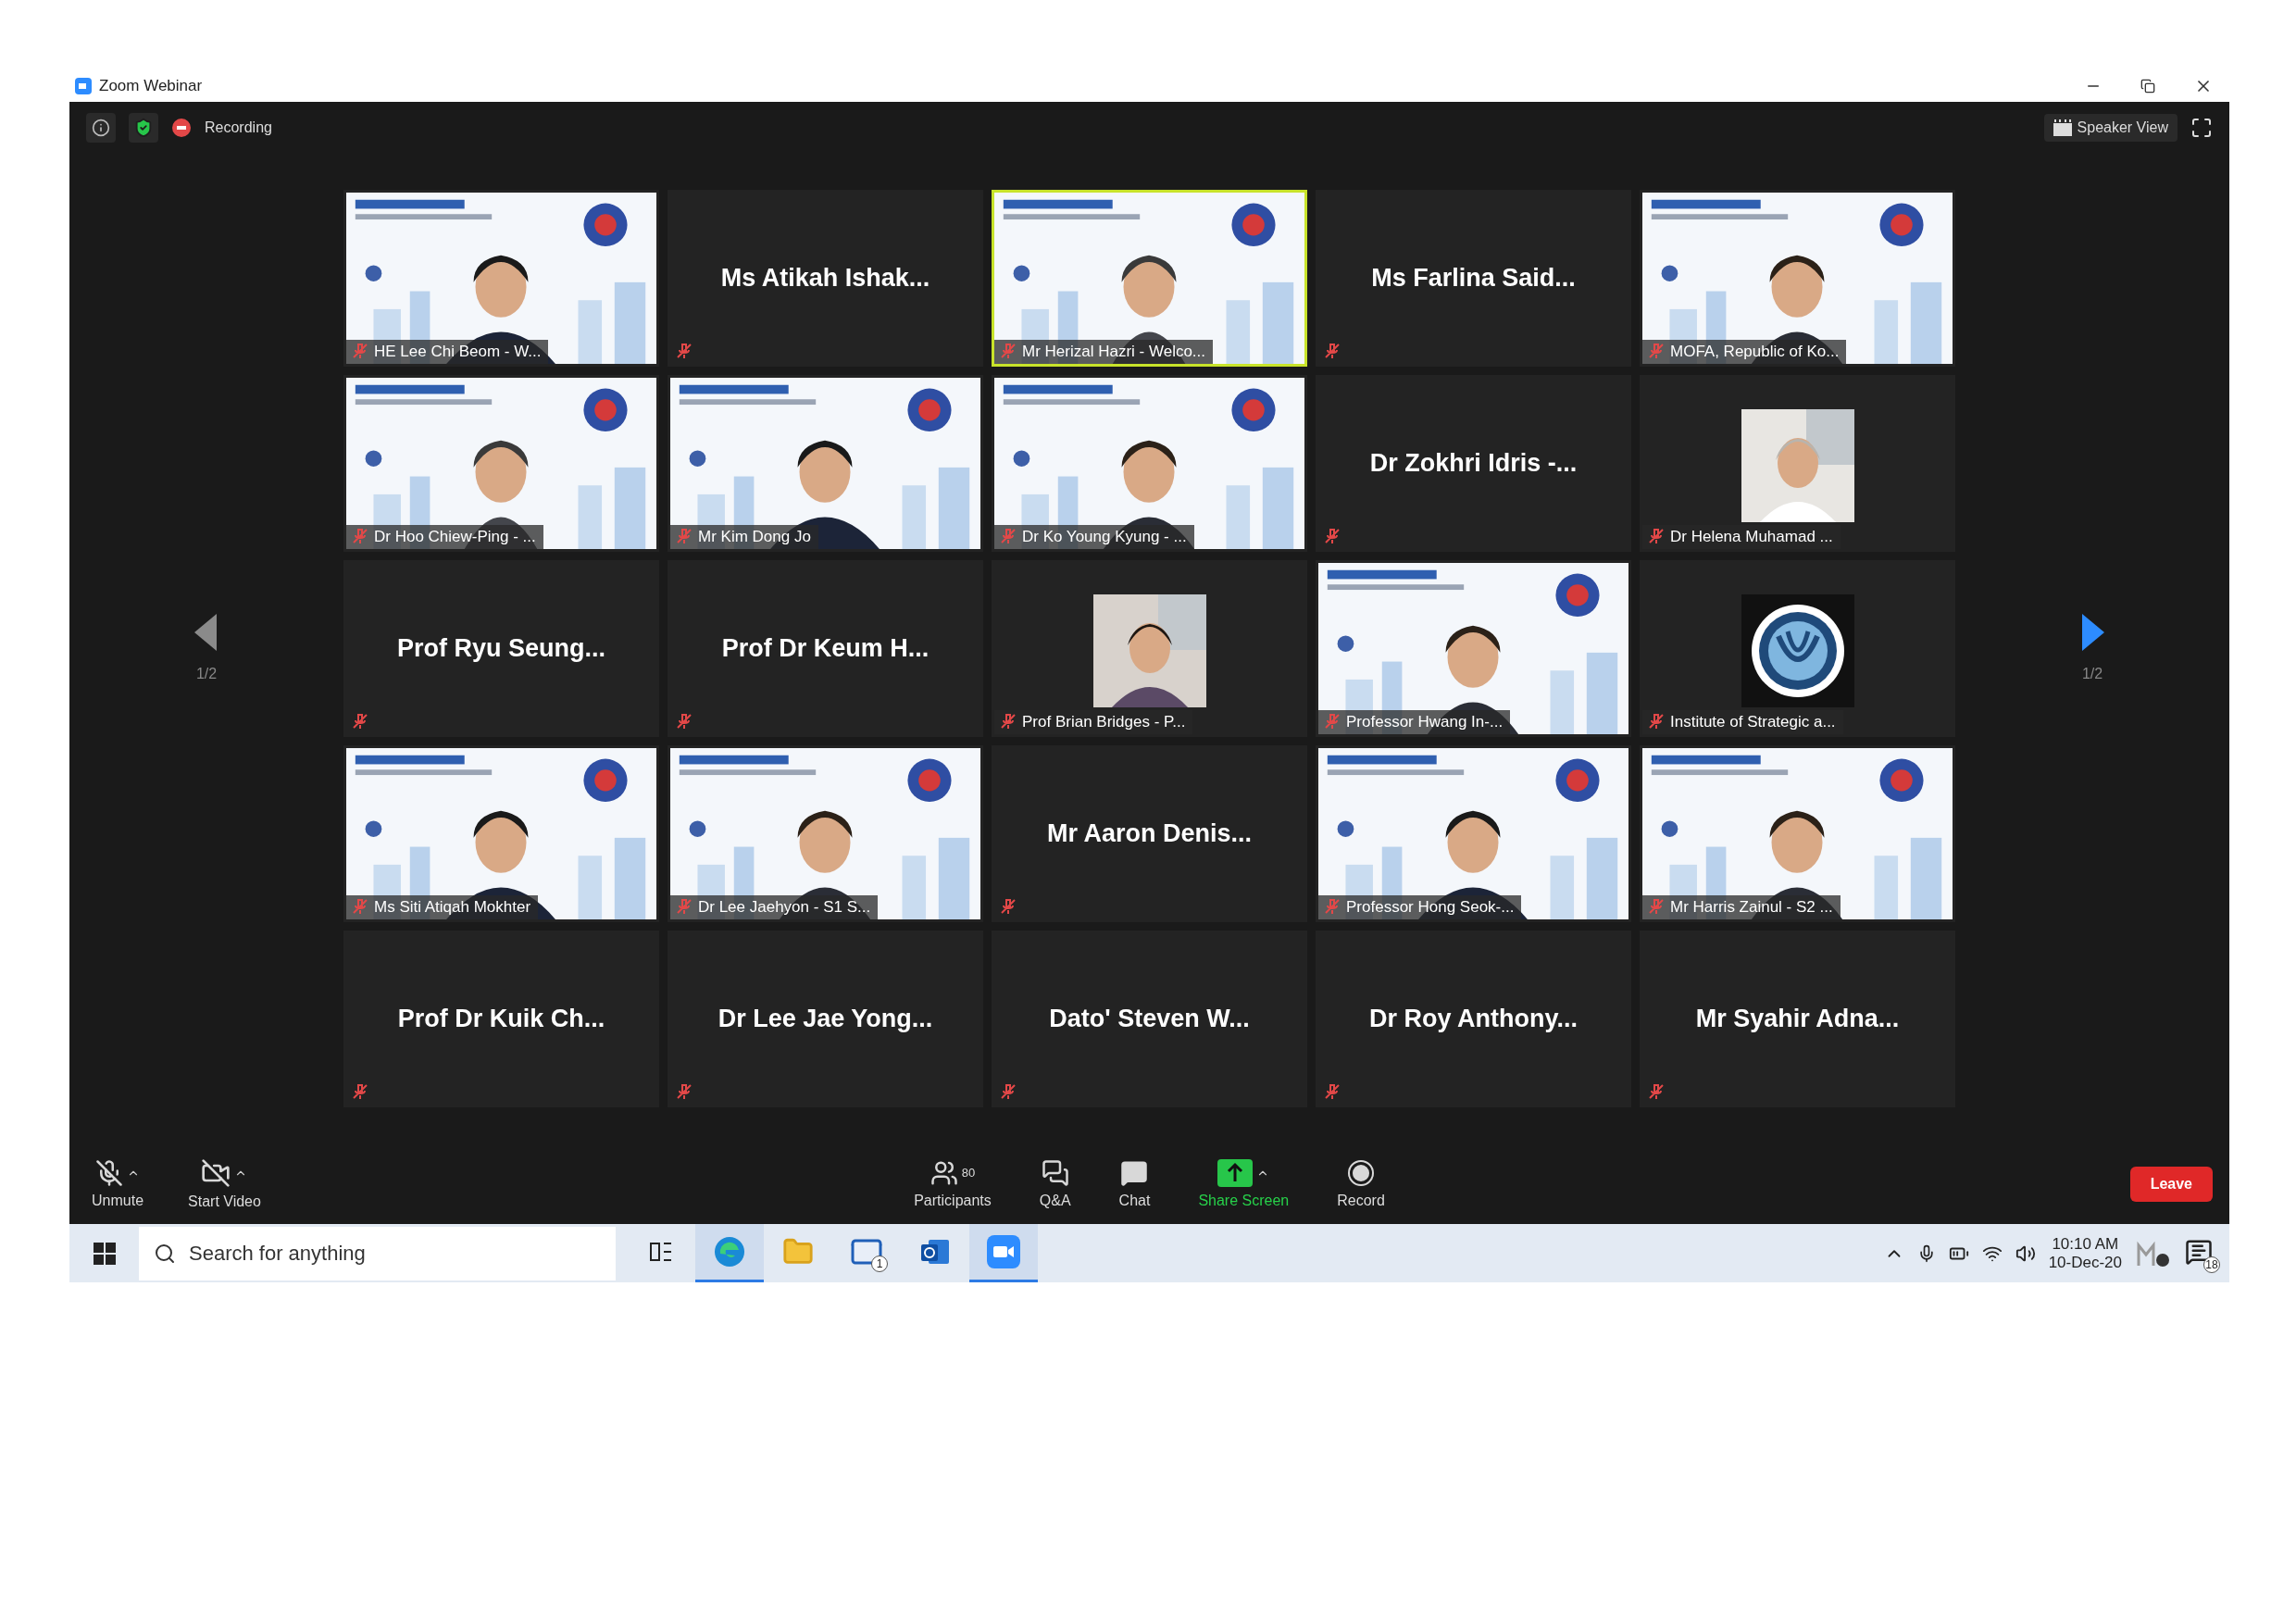  Describe the element at coordinates (969, 1173) in the screenshot. I see `participant-count: 80` at that location.